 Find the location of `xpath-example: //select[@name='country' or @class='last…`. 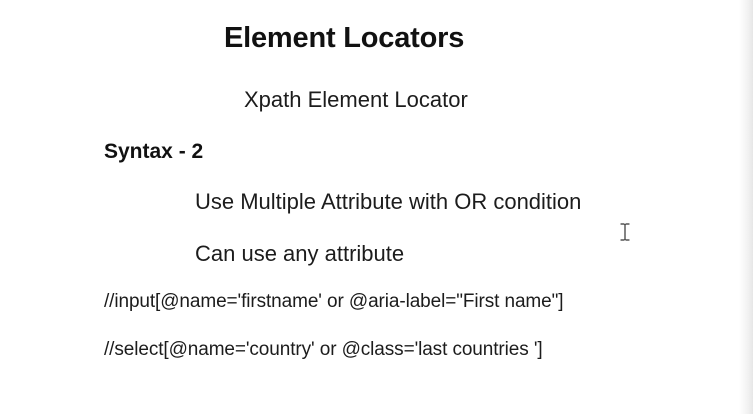

xpath-example: //select[@name='country' or @class='last… is located at coordinates (323, 349).